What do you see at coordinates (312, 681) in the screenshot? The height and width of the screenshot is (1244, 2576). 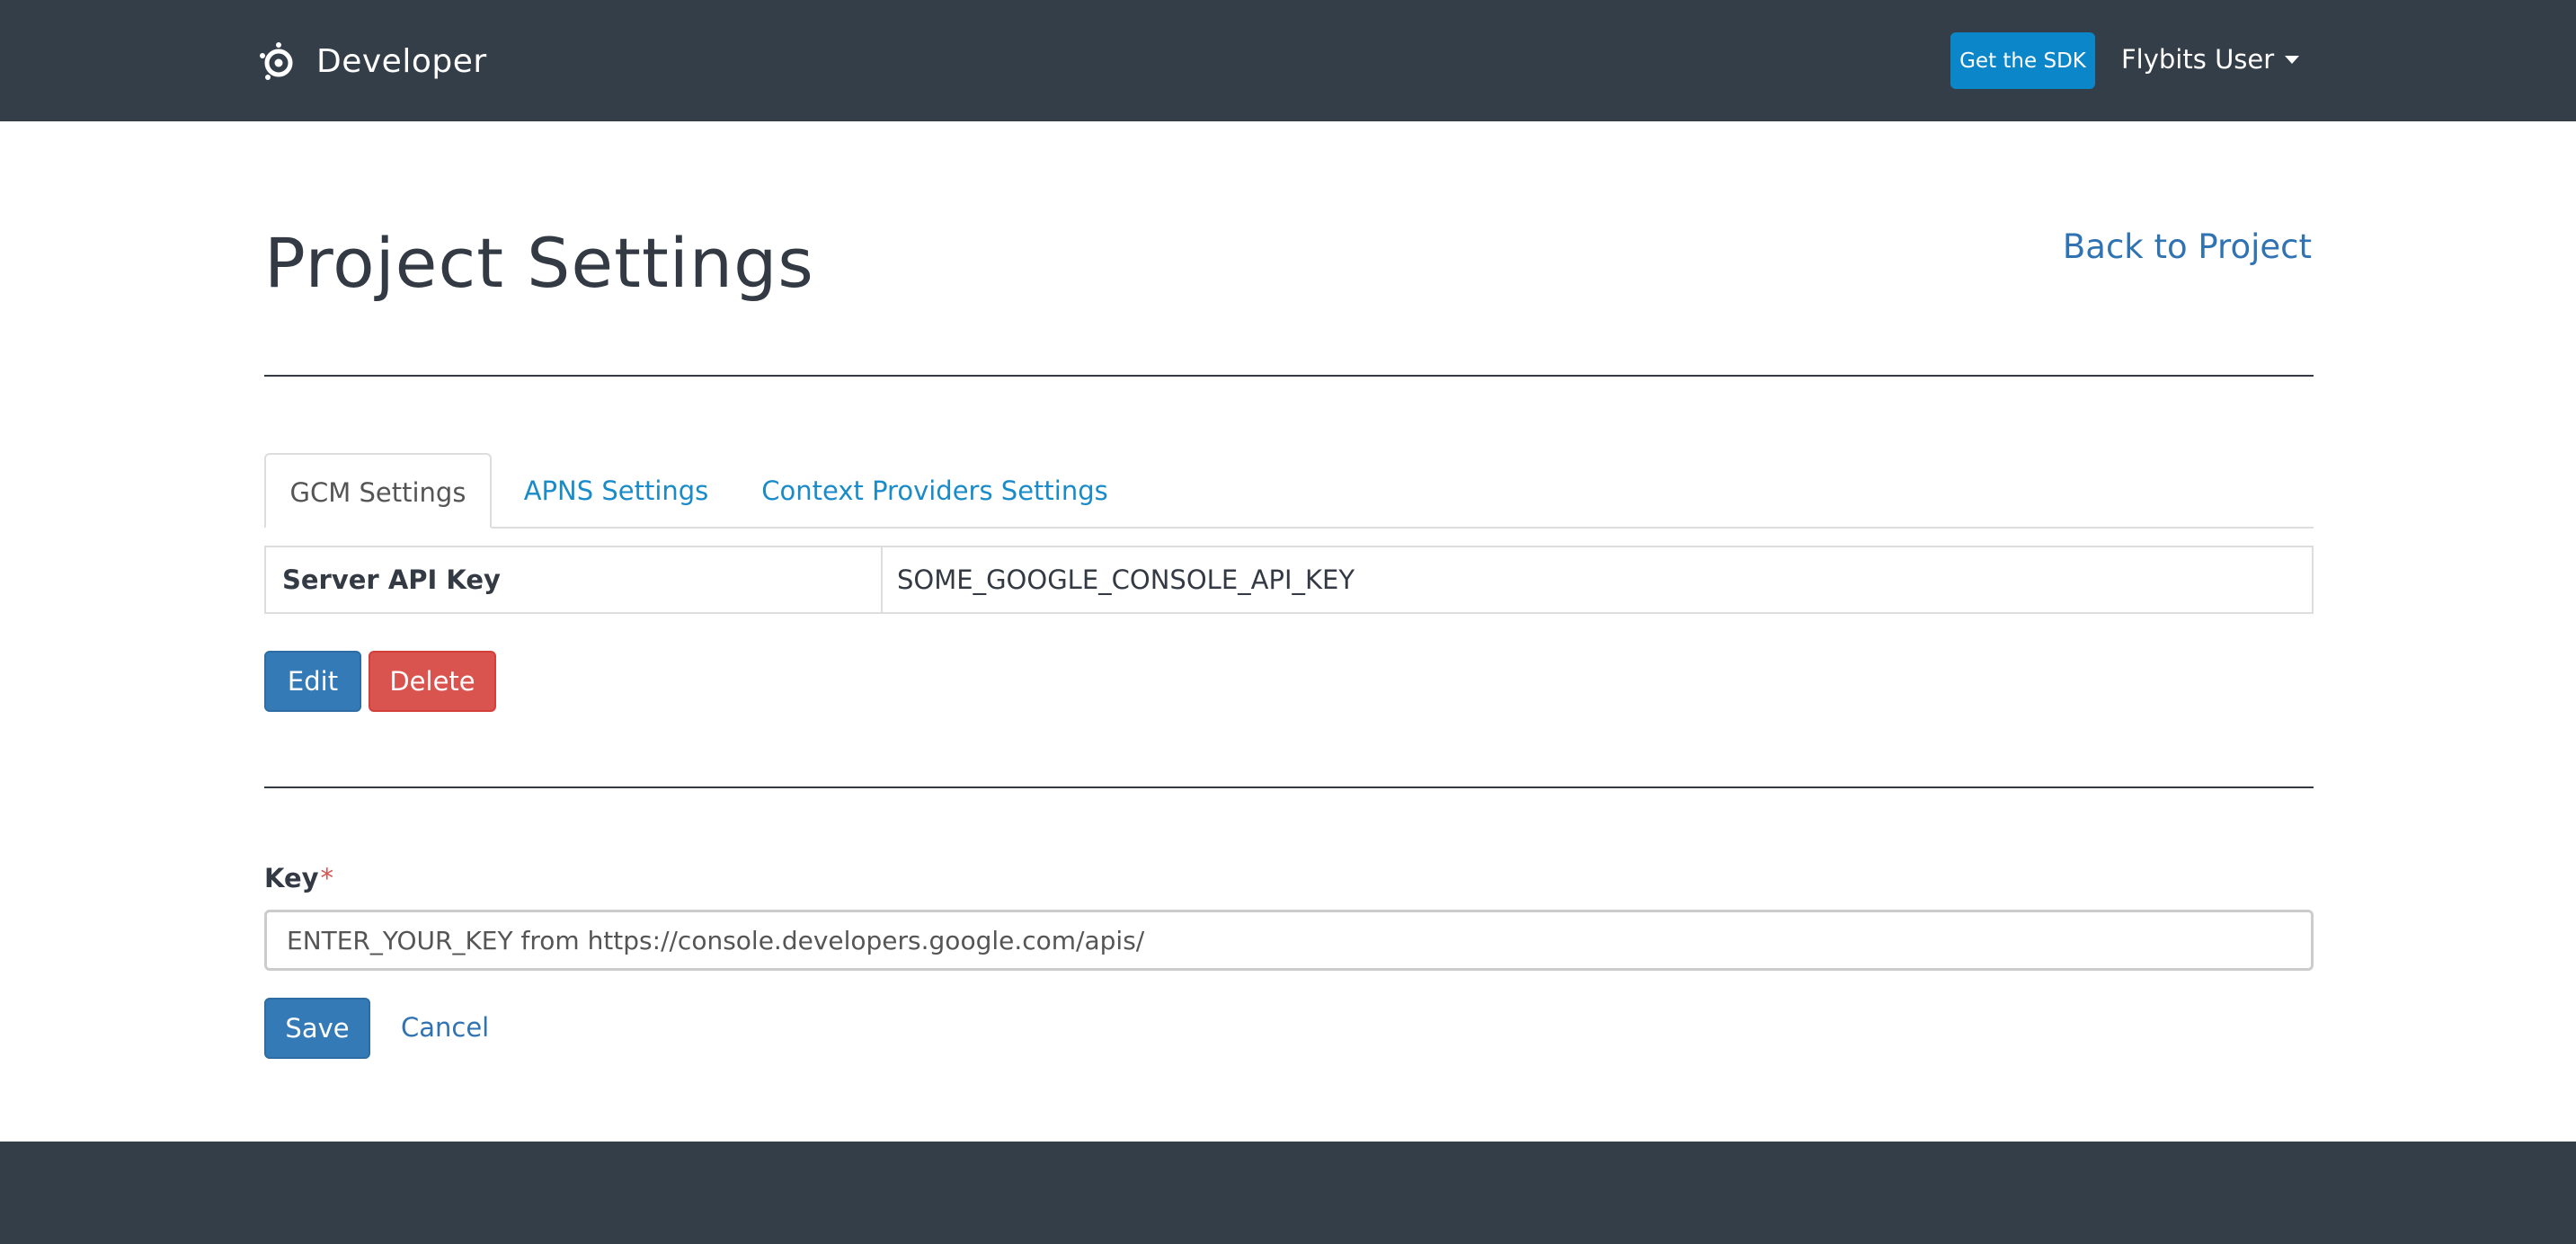 I see `edit-button: Edit` at bounding box center [312, 681].